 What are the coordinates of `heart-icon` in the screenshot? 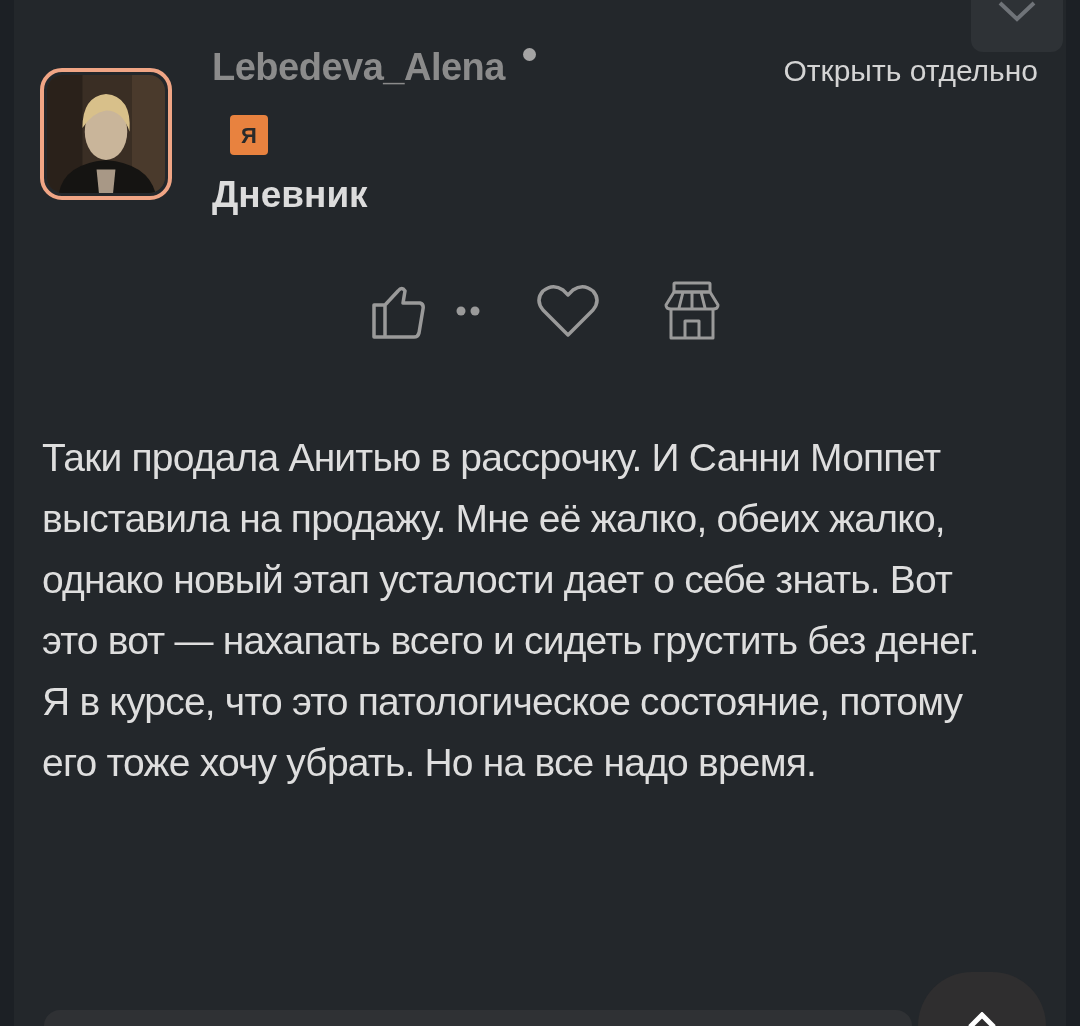 It's located at (568, 311).